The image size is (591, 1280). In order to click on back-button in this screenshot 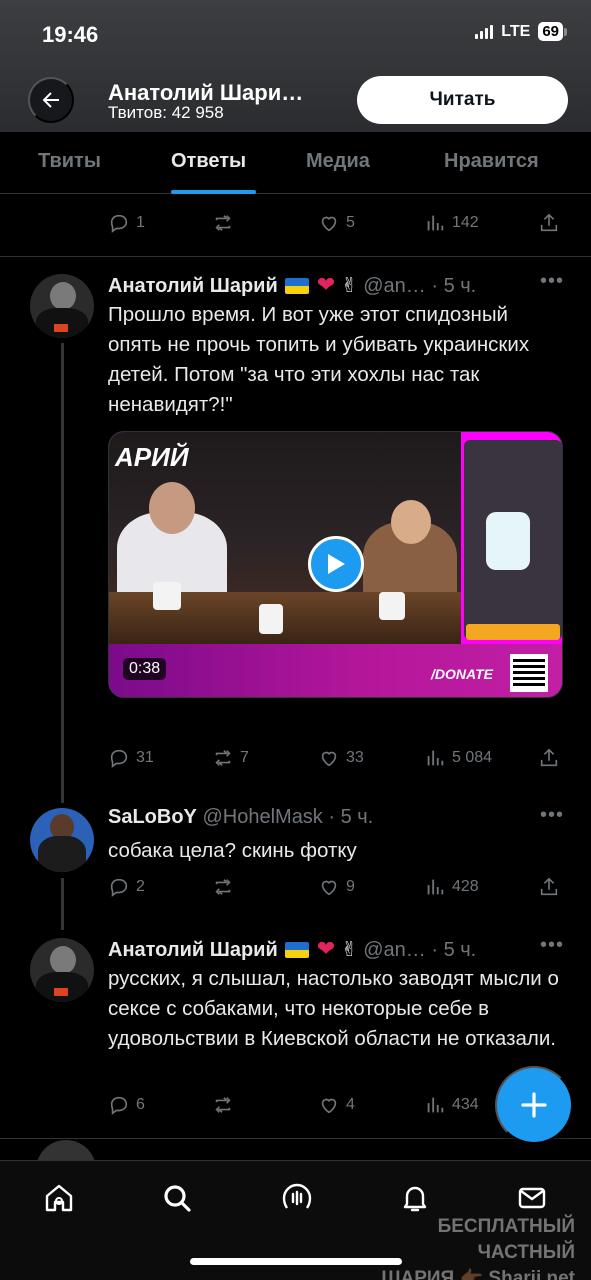, I will do `click(51, 100)`.